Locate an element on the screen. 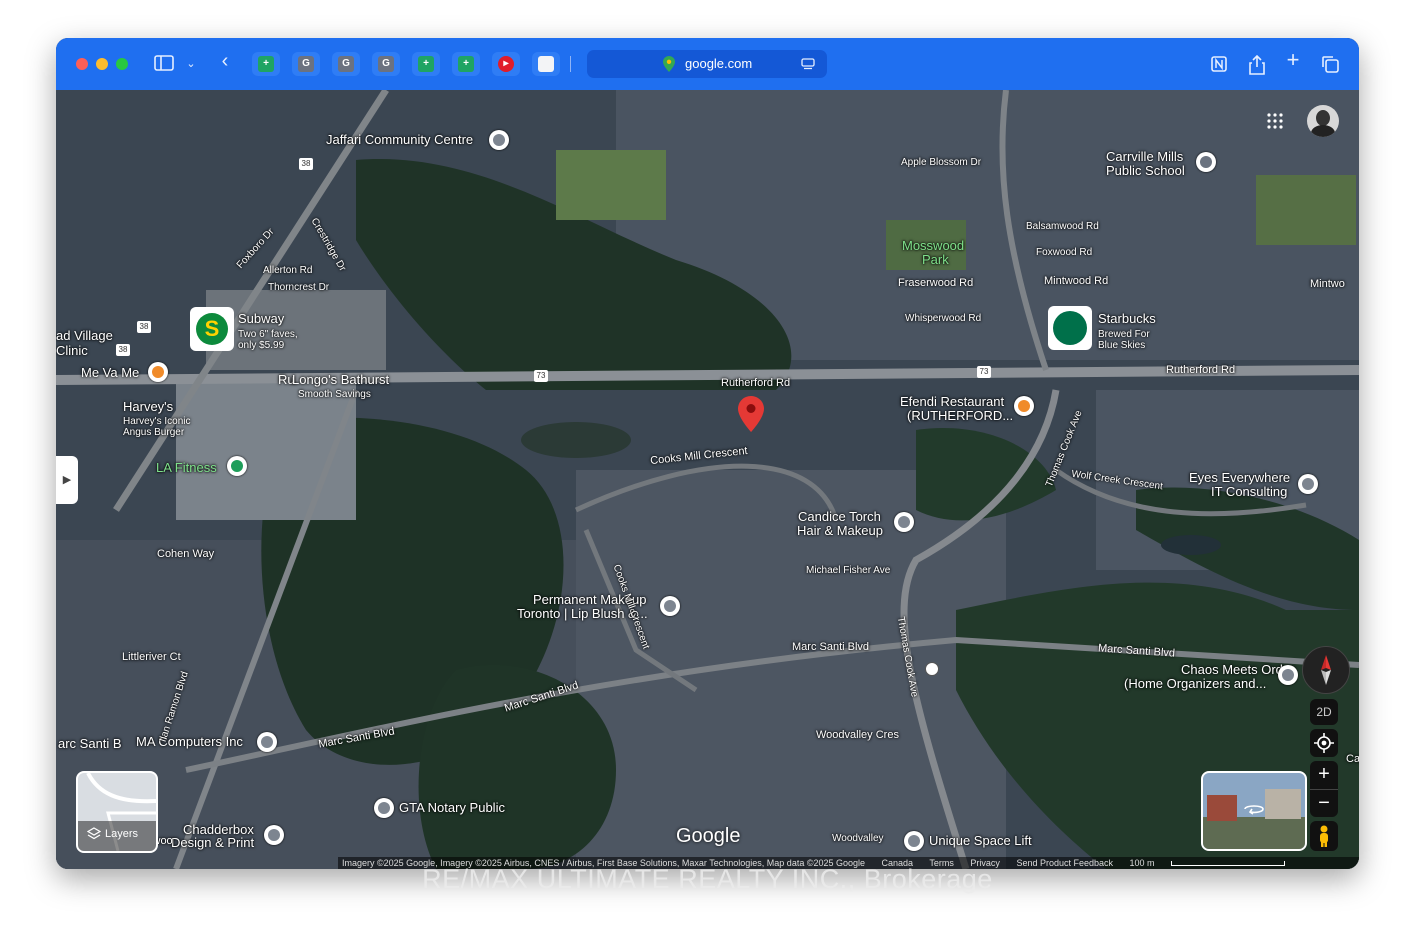 This screenshot has height=944, width=1415. street-whisperwood: Whisperwood Rd is located at coordinates (943, 318).